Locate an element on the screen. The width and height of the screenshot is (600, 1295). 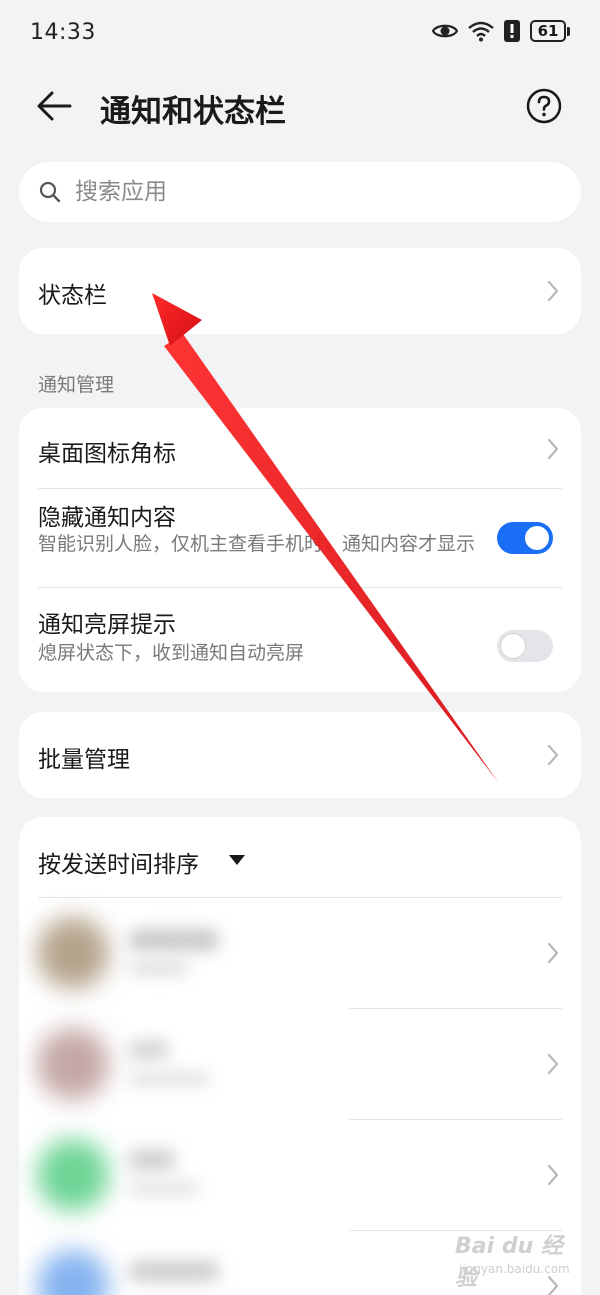
wake-screen-description: 熄屏状态下，收到通知自动亮屏 is located at coordinates (171, 653).